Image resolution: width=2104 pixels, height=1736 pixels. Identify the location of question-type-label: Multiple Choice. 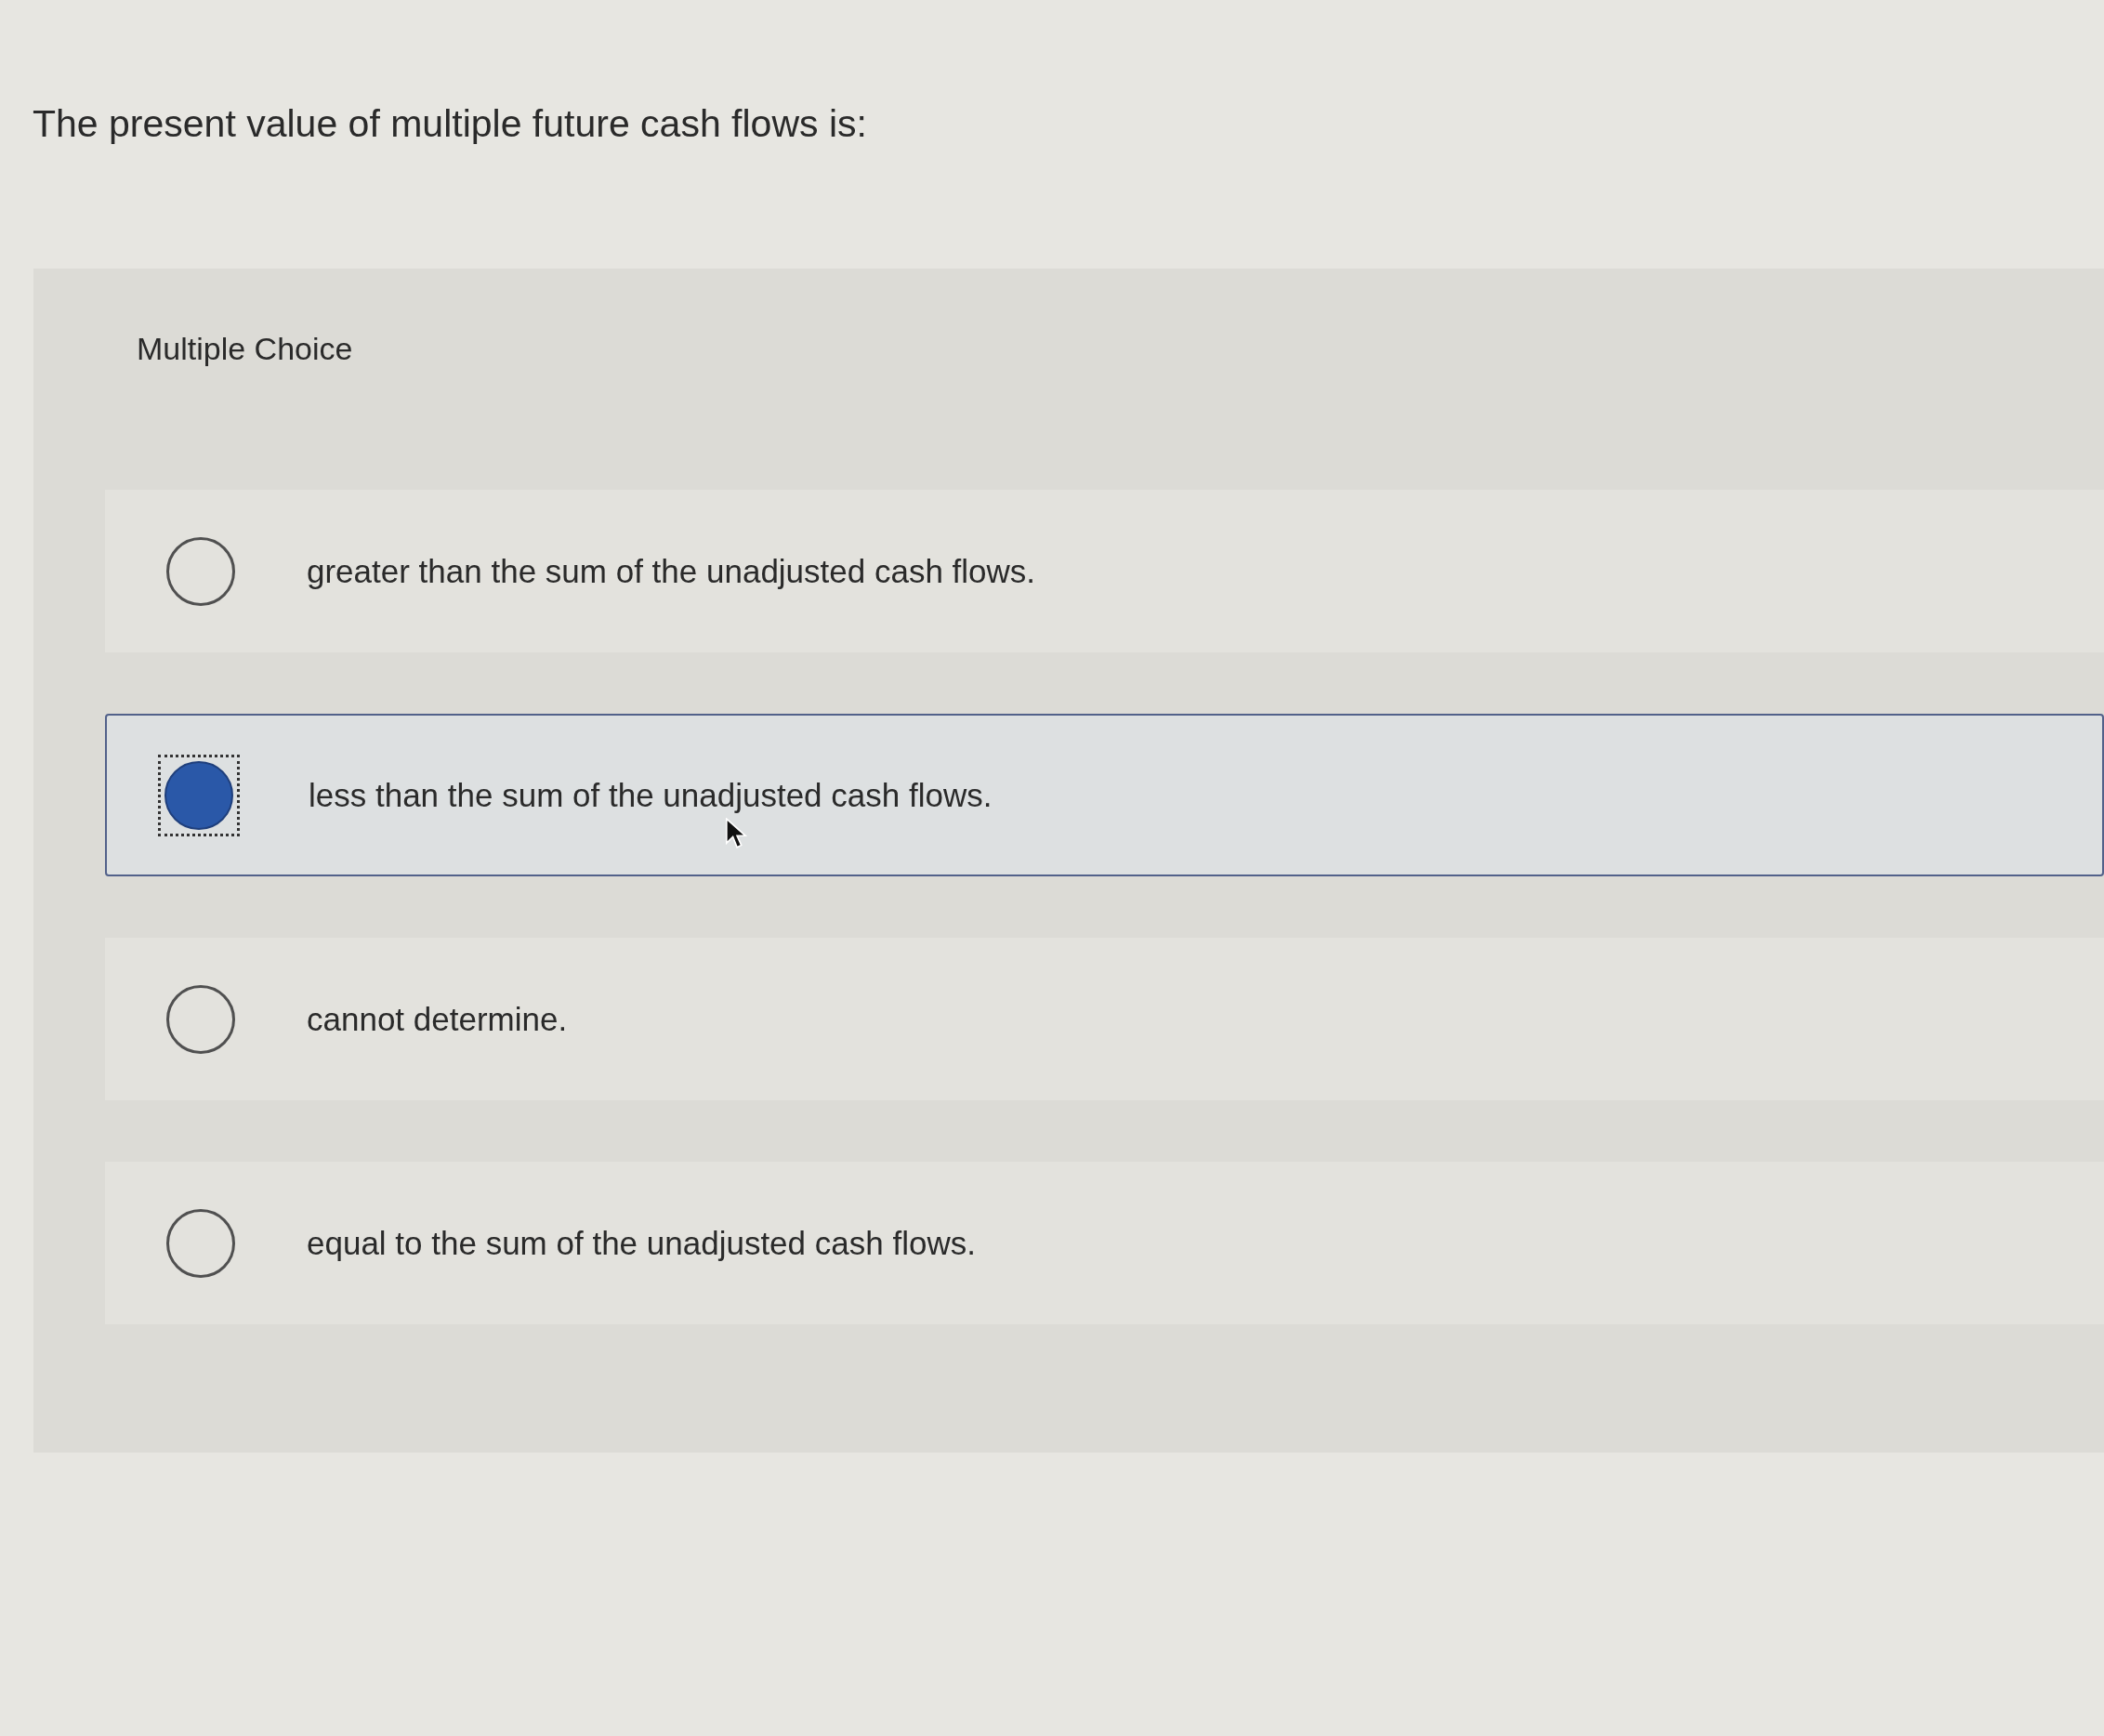
(245, 348).